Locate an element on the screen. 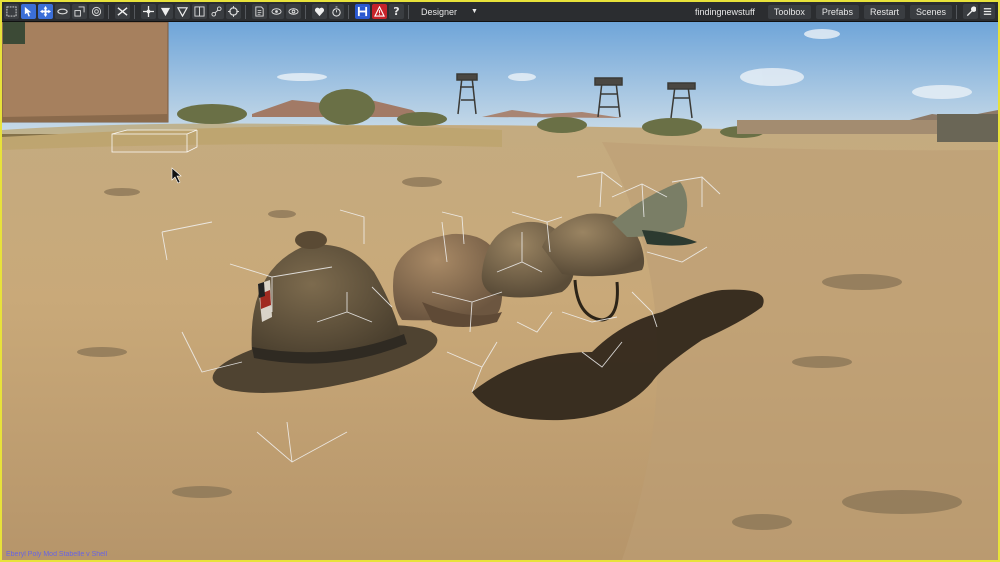  move-icon is located at coordinates (45, 11).